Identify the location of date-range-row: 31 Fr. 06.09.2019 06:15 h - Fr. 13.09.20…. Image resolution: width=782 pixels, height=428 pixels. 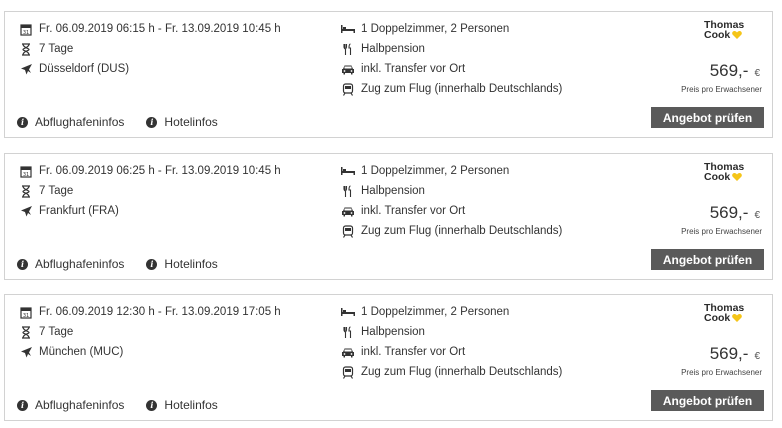
(150, 29).